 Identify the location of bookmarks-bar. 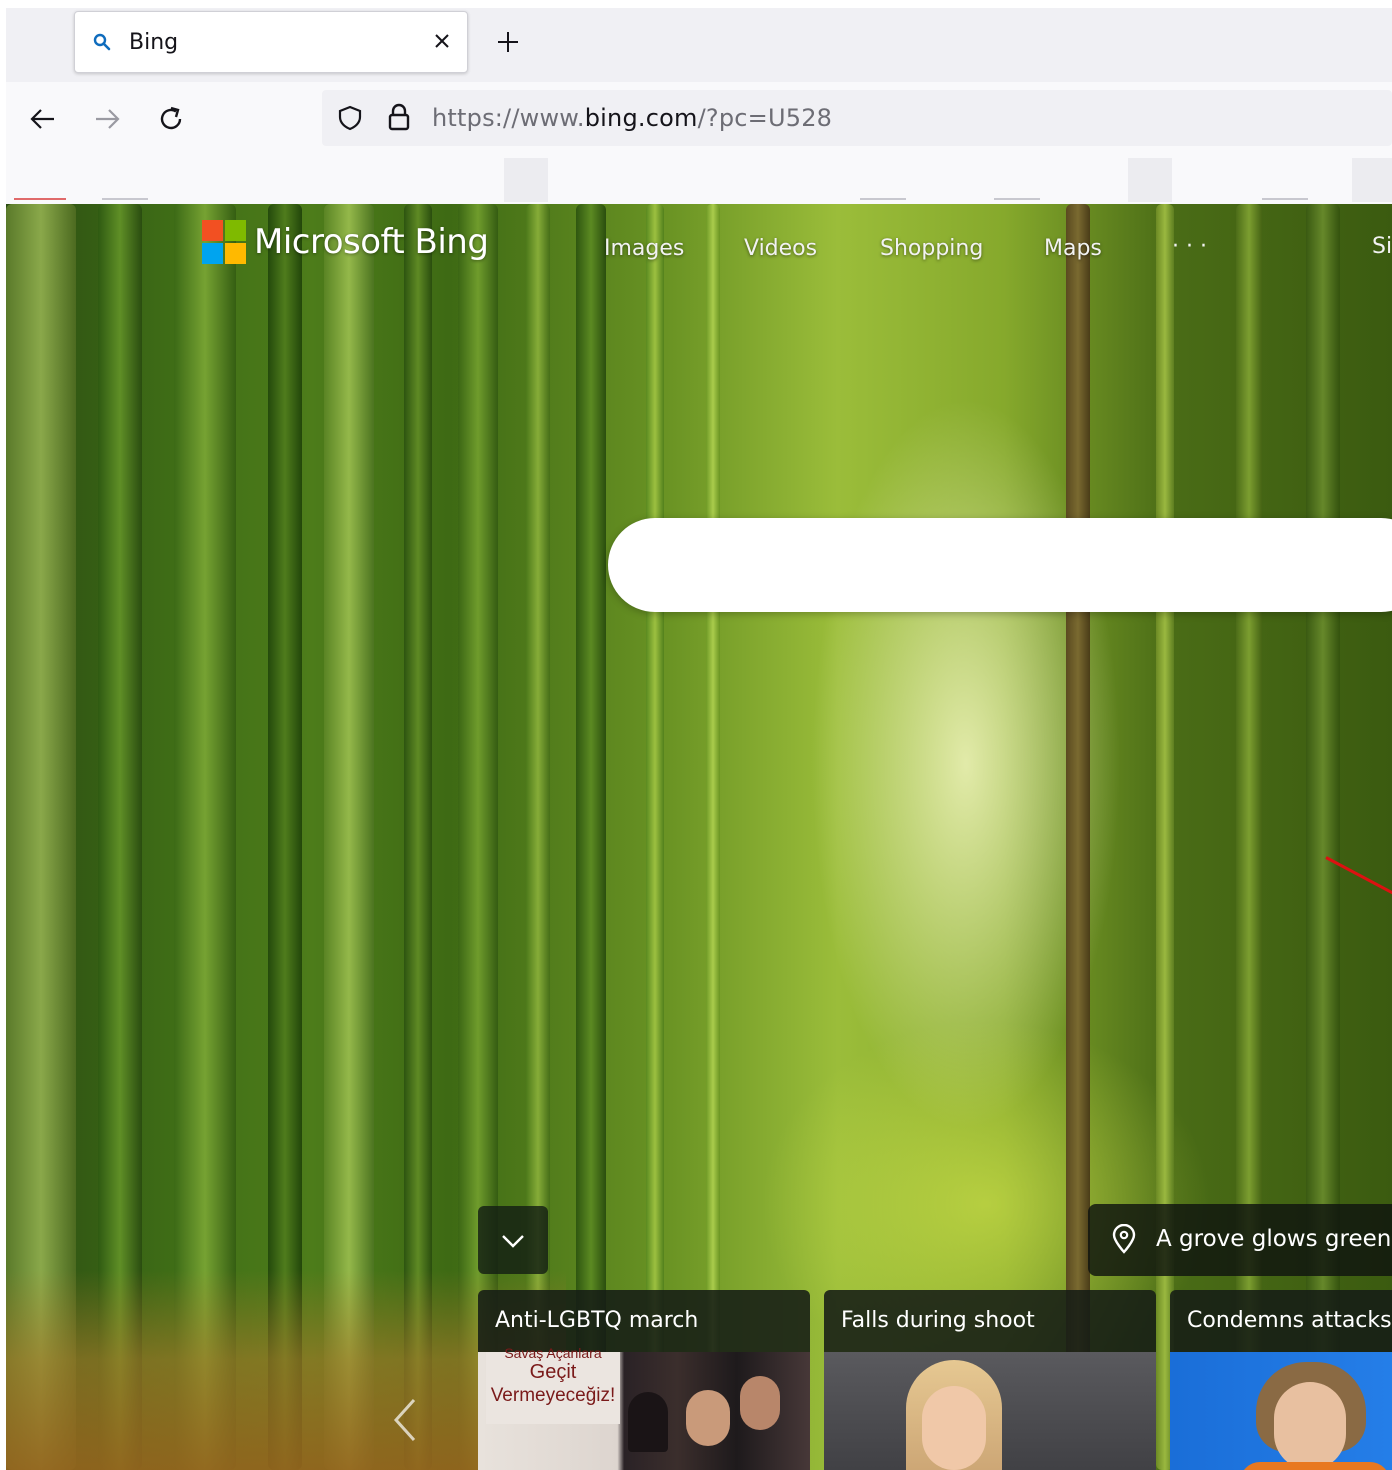
(699, 181).